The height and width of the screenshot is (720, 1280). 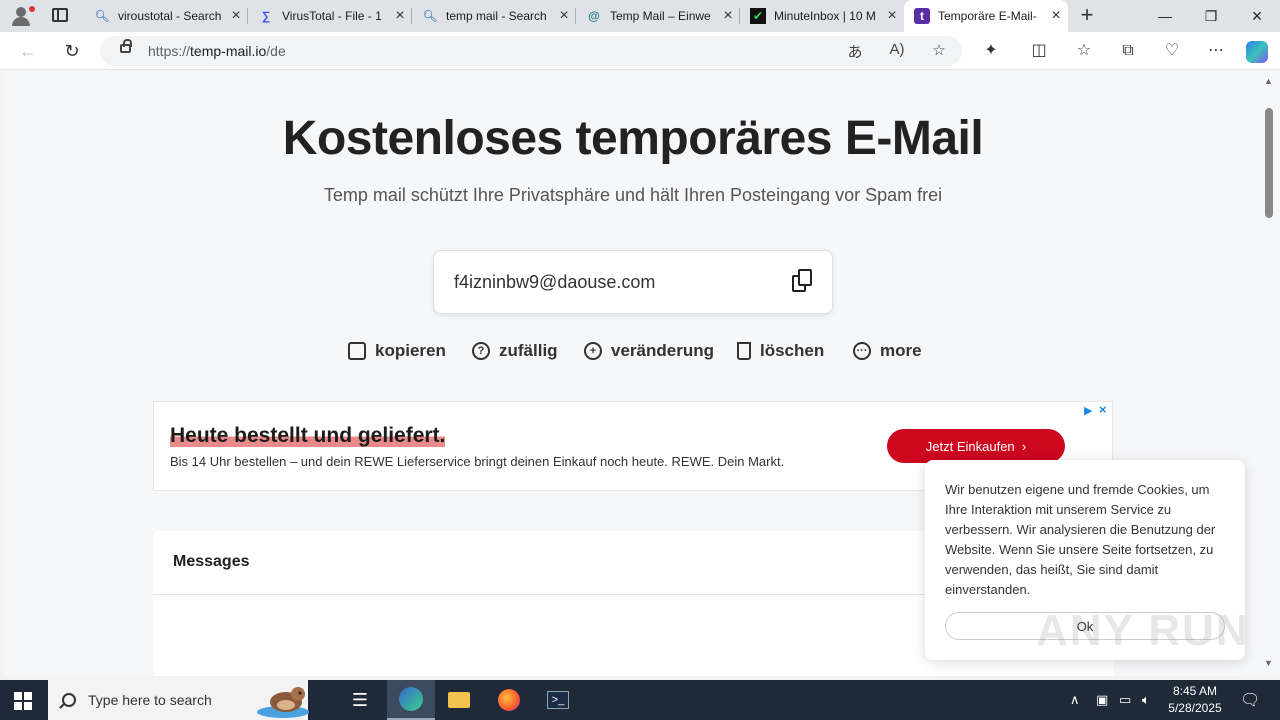 I want to click on tab-3: @ Temp Mail – Einwe ×, so click(x=658, y=16).